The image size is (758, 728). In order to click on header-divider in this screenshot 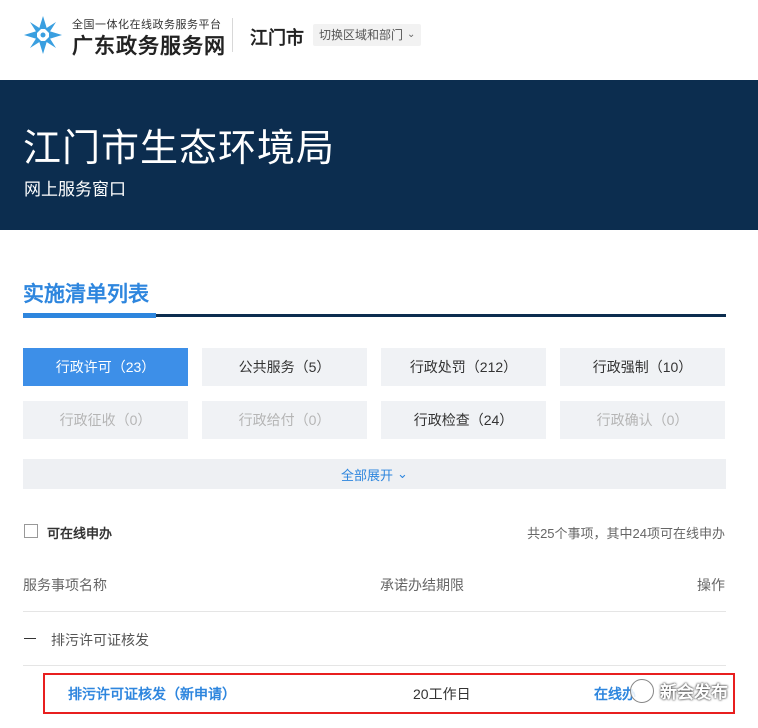, I will do `click(232, 35)`.